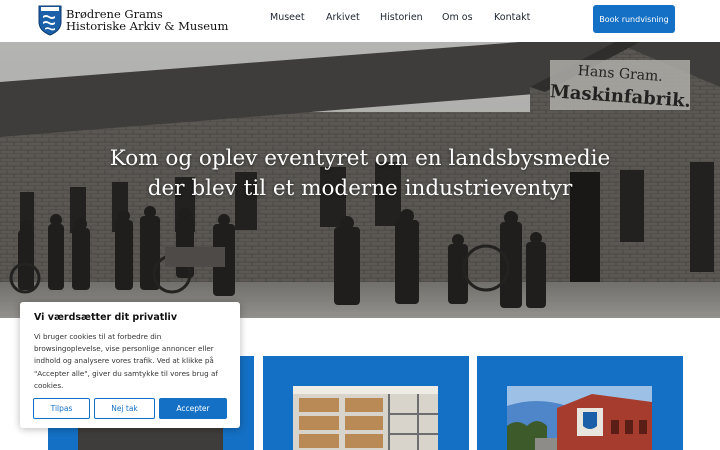  I want to click on hero-title-line-2: der blev til et moderne industrieventyr, so click(360, 188).